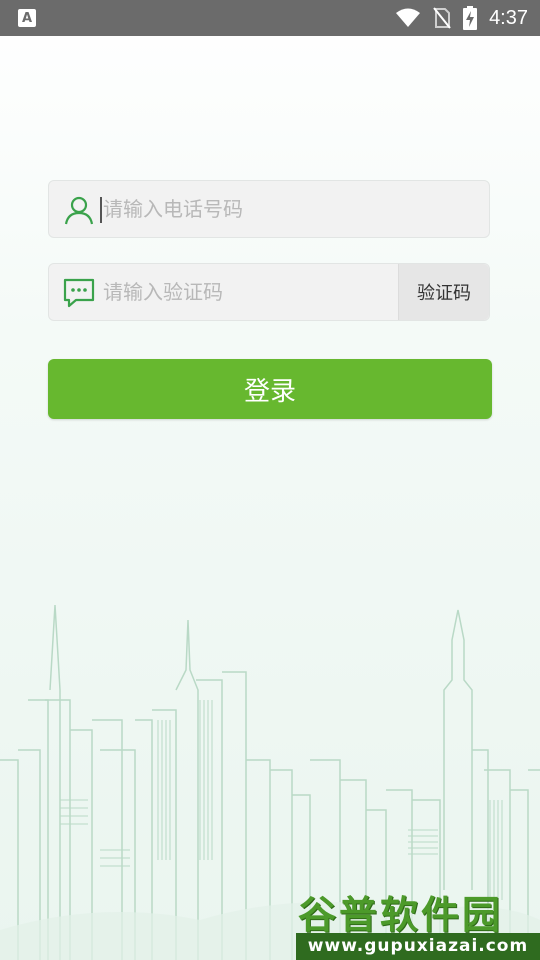 This screenshot has width=540, height=960. What do you see at coordinates (270, 18) in the screenshot?
I see `status-bar: A 4:37` at bounding box center [270, 18].